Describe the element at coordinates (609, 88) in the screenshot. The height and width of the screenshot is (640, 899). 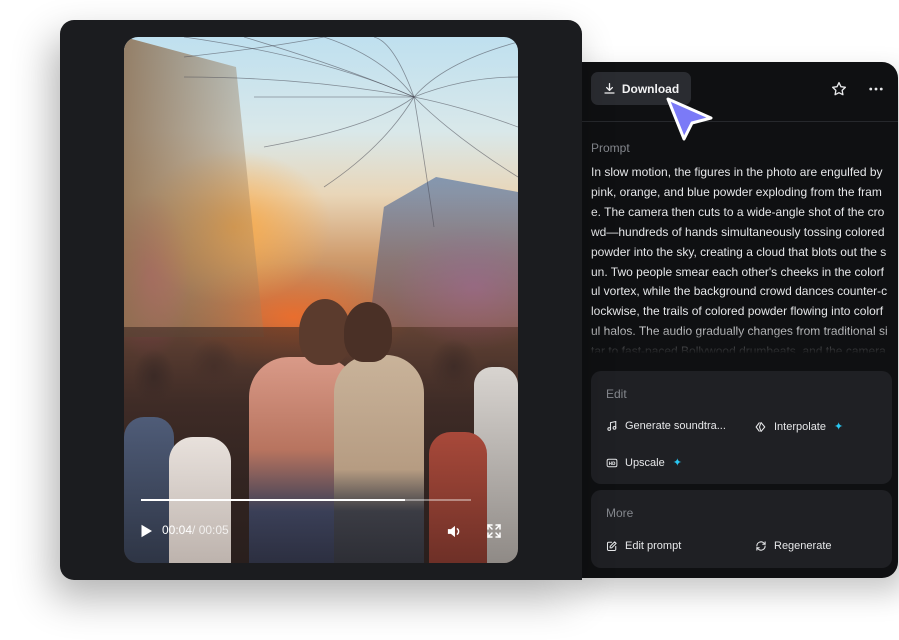
I see `download-icon` at that location.